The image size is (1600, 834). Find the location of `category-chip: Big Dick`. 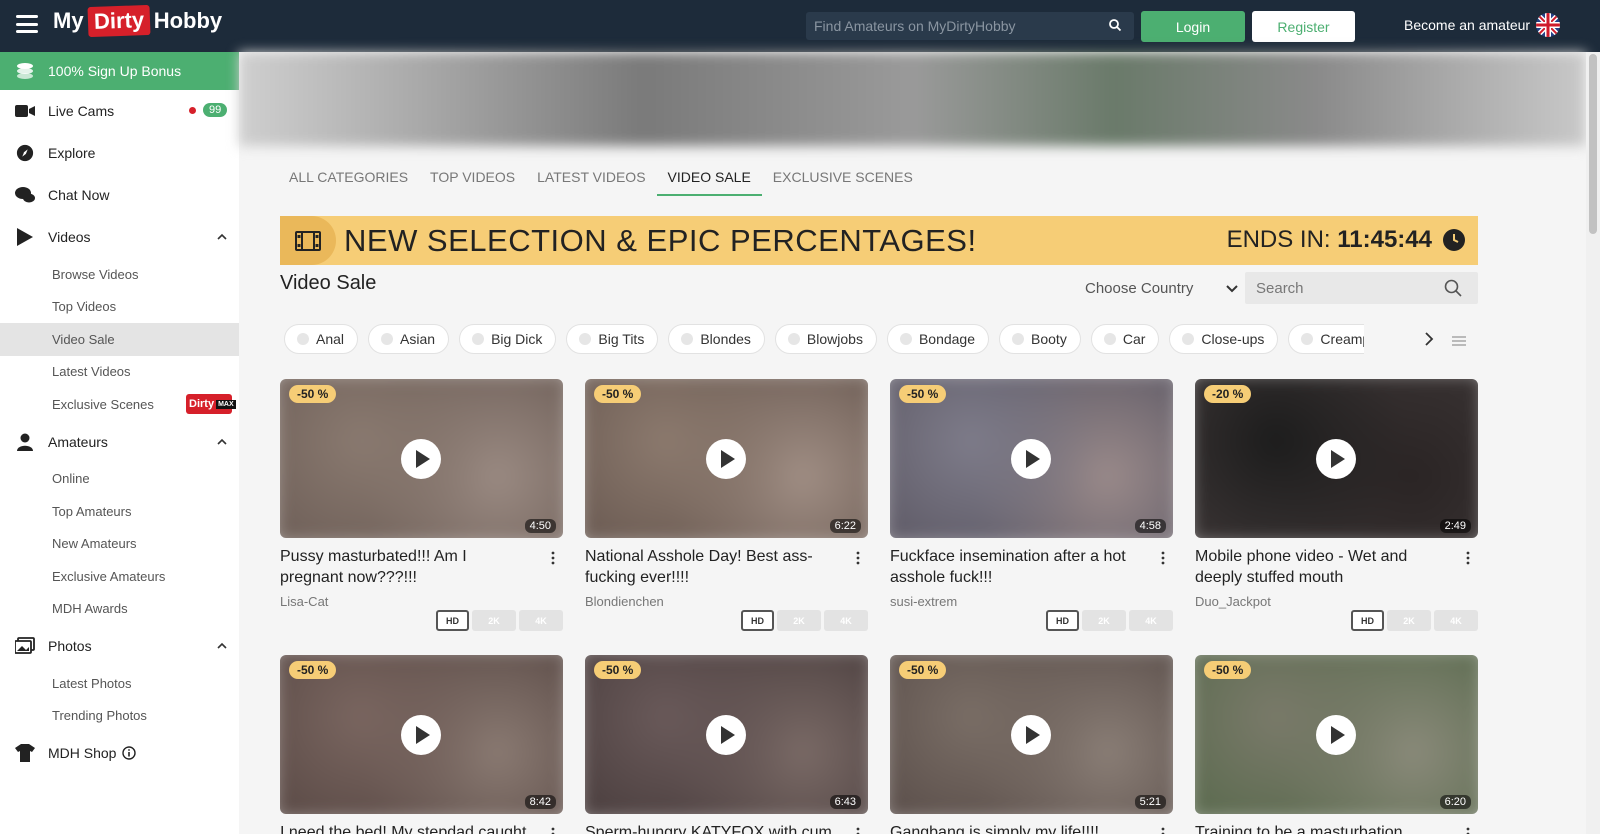

category-chip: Big Dick is located at coordinates (508, 339).